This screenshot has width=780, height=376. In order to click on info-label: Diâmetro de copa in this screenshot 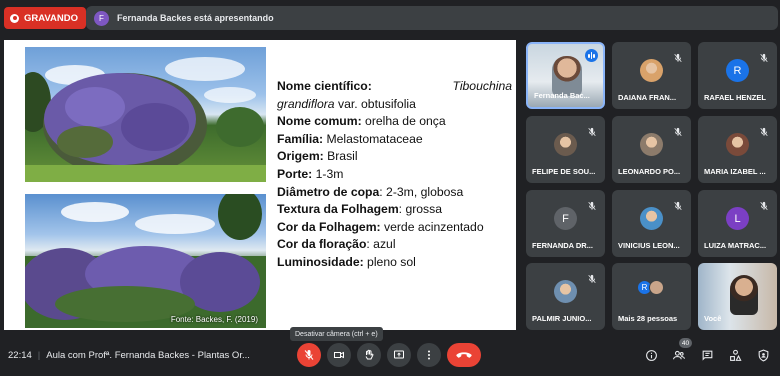, I will do `click(328, 191)`.